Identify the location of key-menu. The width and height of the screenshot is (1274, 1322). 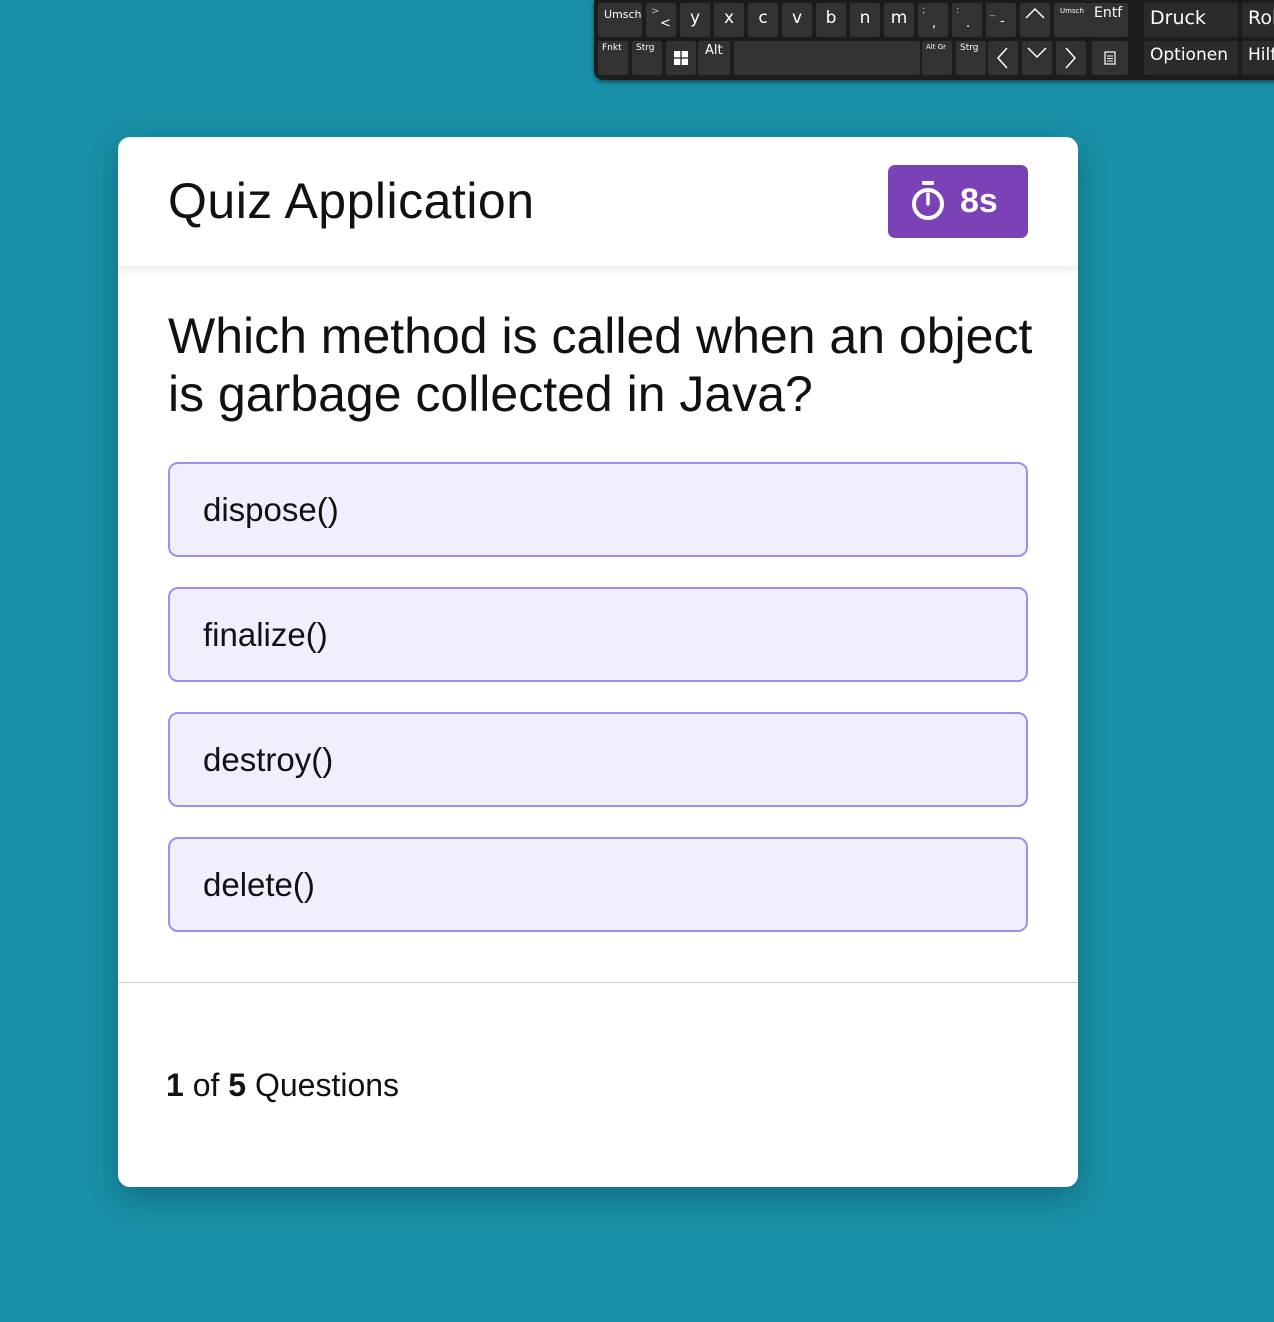
(1110, 58).